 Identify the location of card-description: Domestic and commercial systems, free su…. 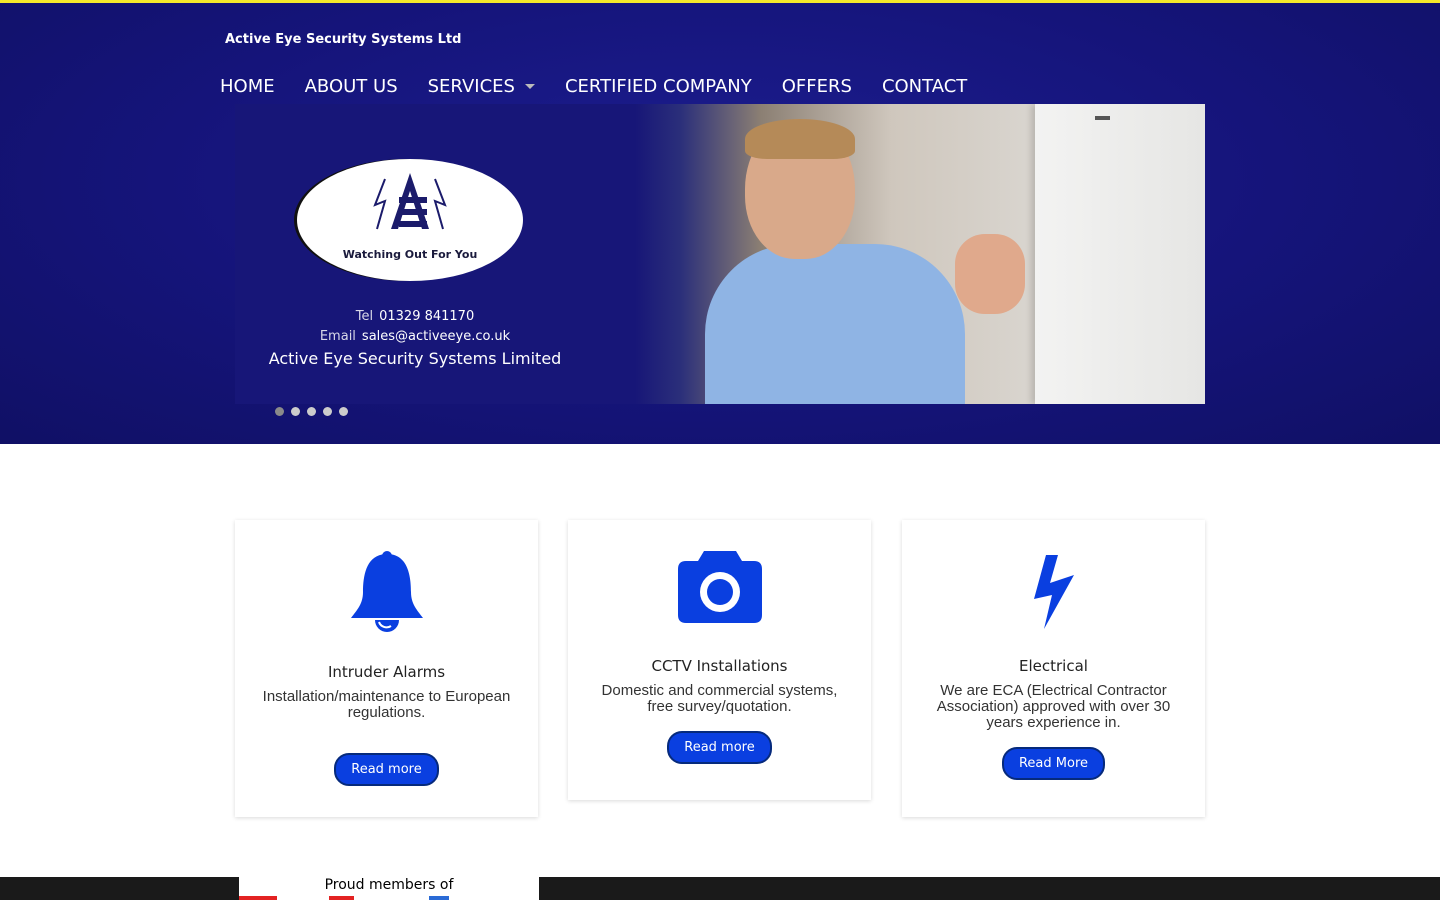
(719, 698).